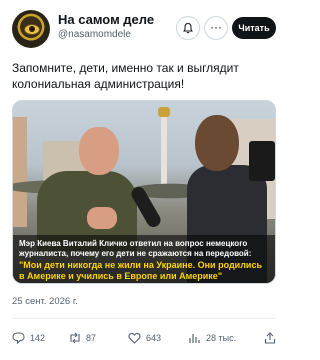  I want to click on share-icon, so click(270, 338).